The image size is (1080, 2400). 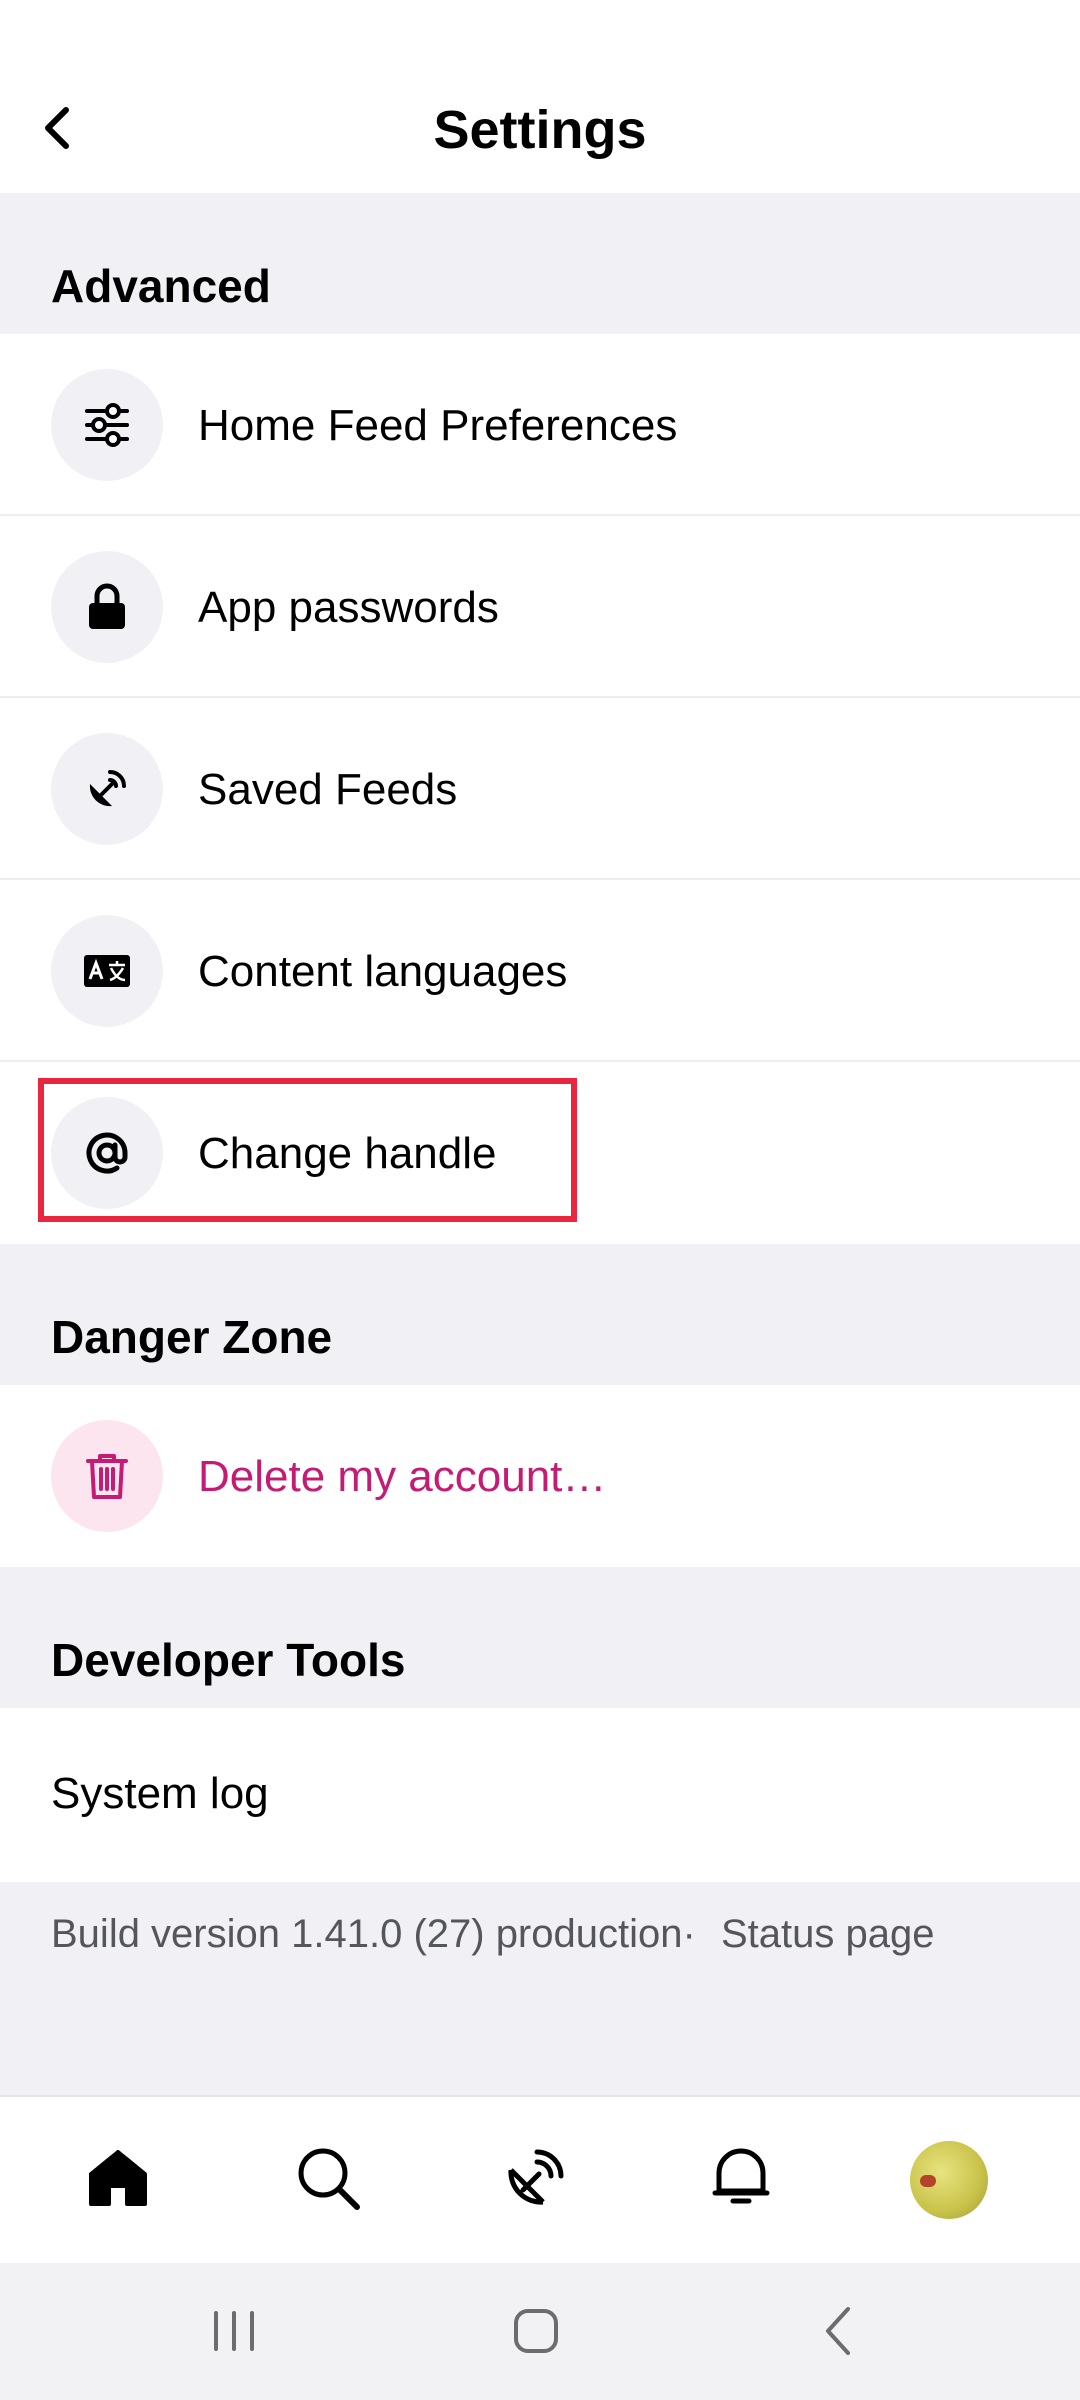 What do you see at coordinates (540, 1795) in the screenshot?
I see `settings-item-system-log: System log` at bounding box center [540, 1795].